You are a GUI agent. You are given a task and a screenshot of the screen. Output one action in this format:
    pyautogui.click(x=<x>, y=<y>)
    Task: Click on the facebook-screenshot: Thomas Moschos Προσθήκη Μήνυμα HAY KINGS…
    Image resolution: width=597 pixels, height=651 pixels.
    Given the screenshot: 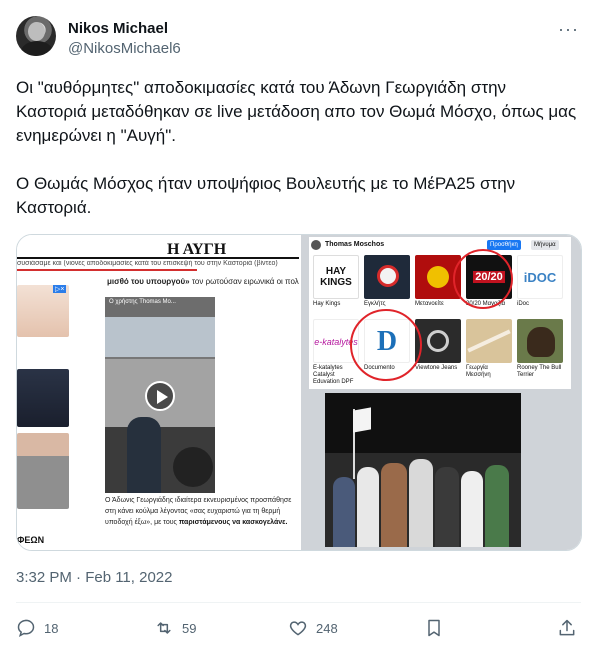 What is the action you would take?
    pyautogui.click(x=440, y=313)
    